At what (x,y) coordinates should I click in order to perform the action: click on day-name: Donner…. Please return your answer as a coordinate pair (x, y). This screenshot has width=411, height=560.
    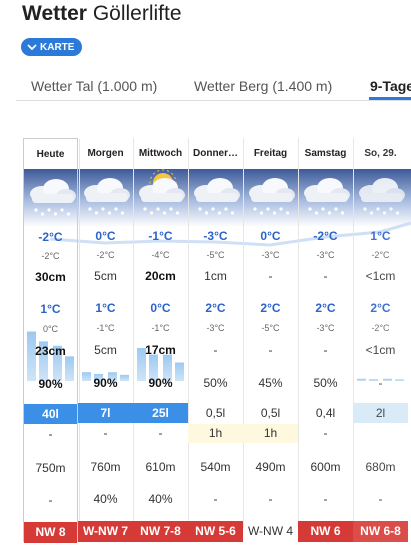
    Looking at the image, I should click on (215, 153).